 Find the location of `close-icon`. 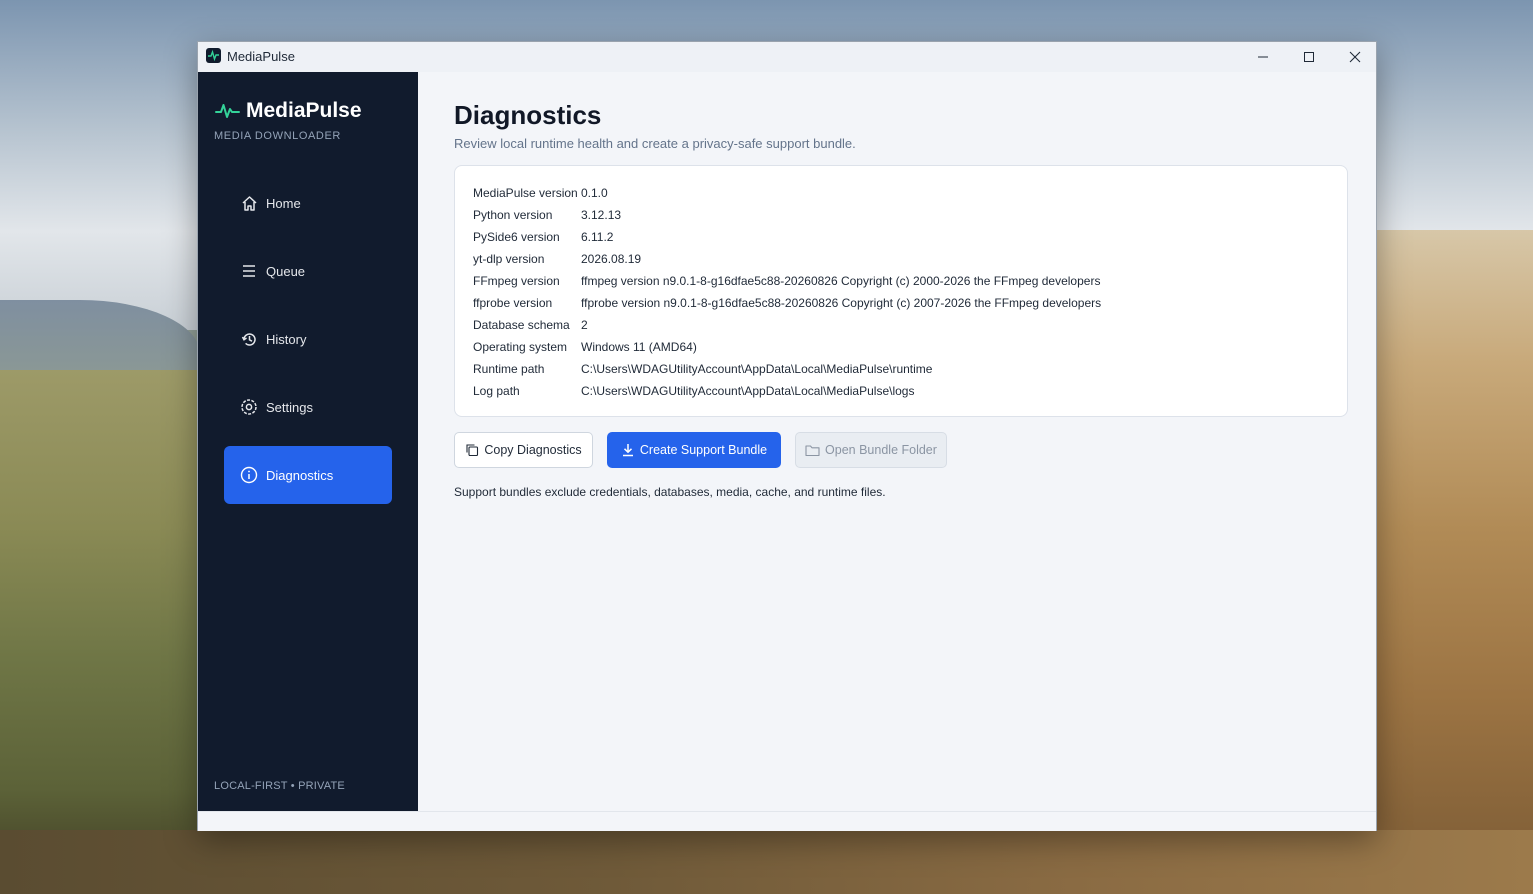

close-icon is located at coordinates (1355, 57).